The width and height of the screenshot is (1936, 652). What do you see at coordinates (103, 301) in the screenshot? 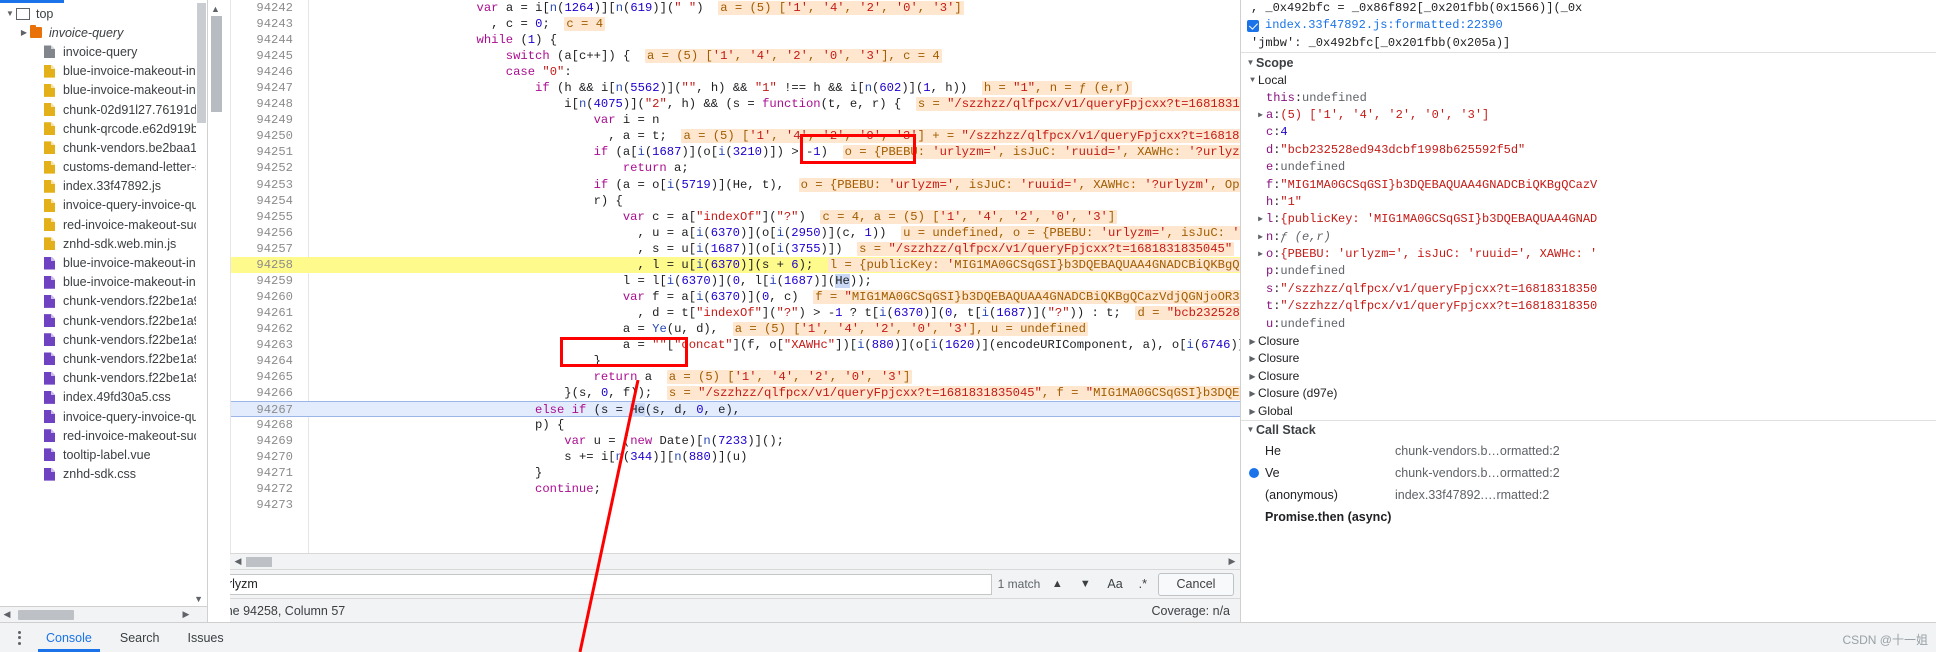
I see `file-tree-item: chunk-vendors.f22be1a9-1.` at bounding box center [103, 301].